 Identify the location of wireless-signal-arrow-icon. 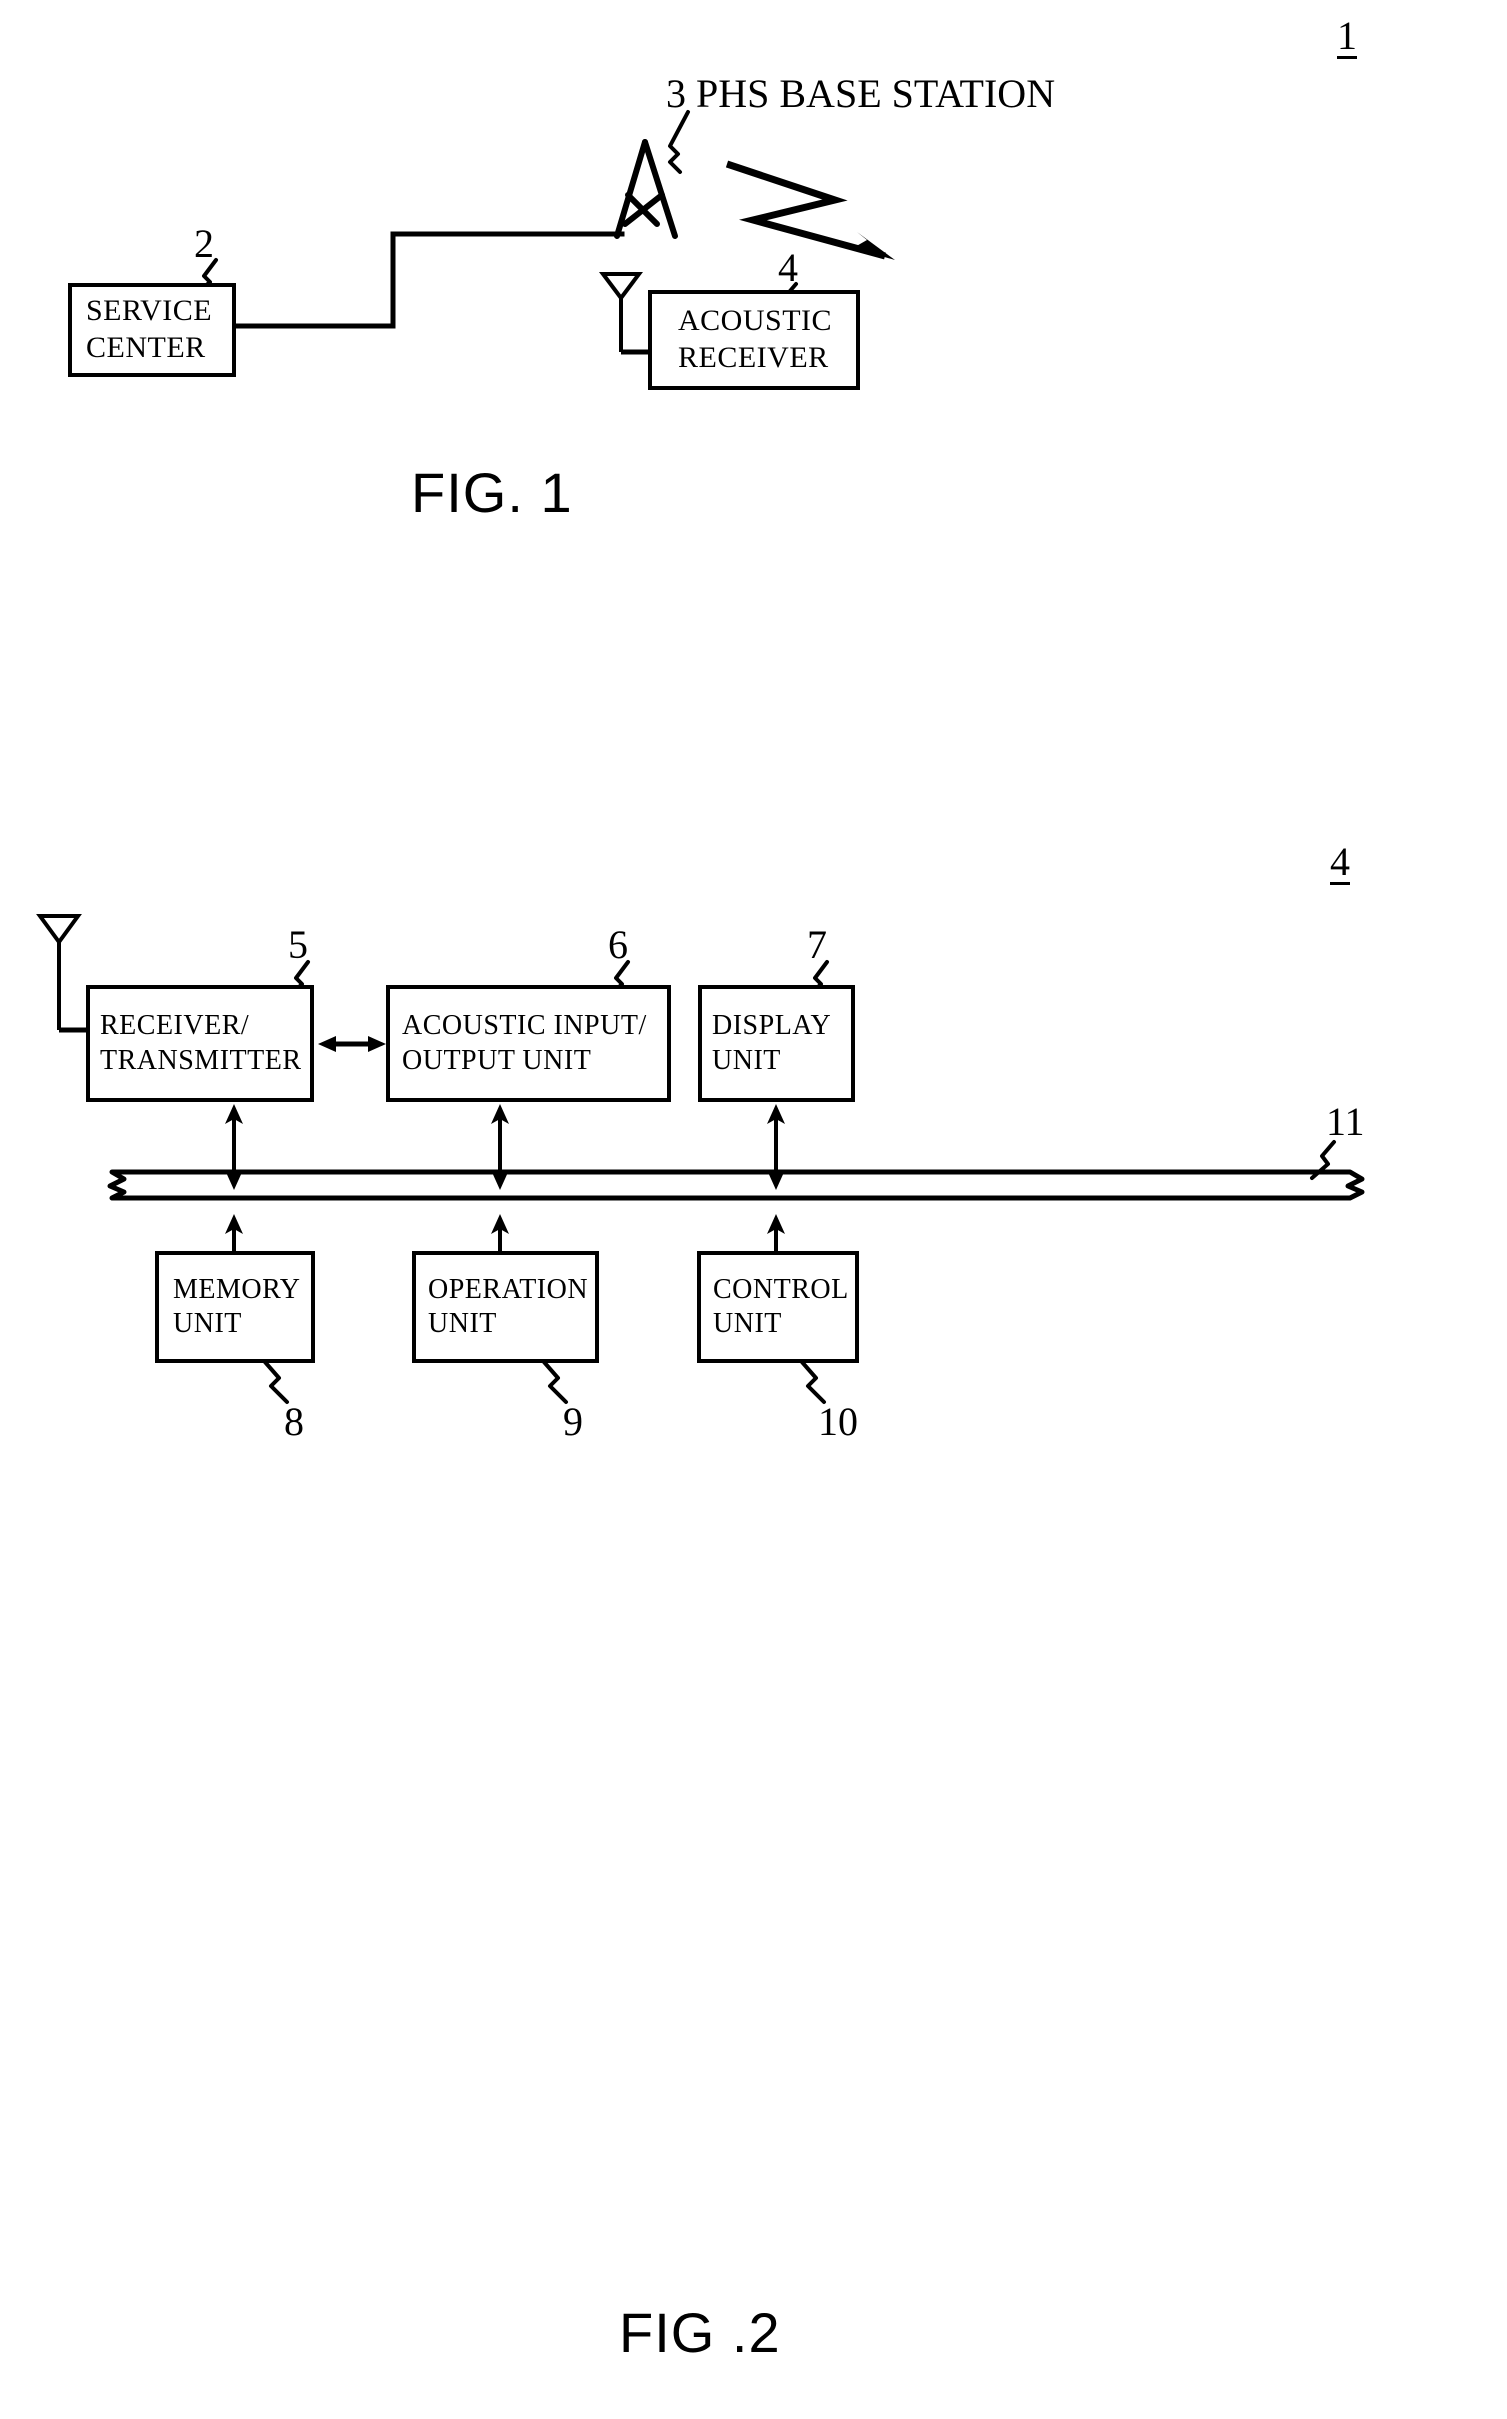
(810, 210).